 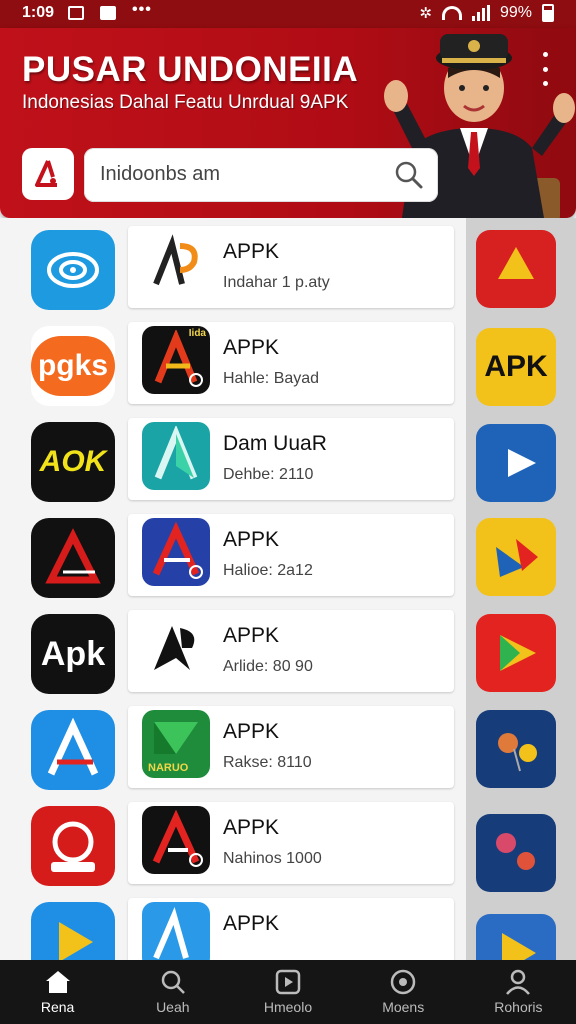 What do you see at coordinates (545, 69) in the screenshot?
I see `kebab-menu-icon` at bounding box center [545, 69].